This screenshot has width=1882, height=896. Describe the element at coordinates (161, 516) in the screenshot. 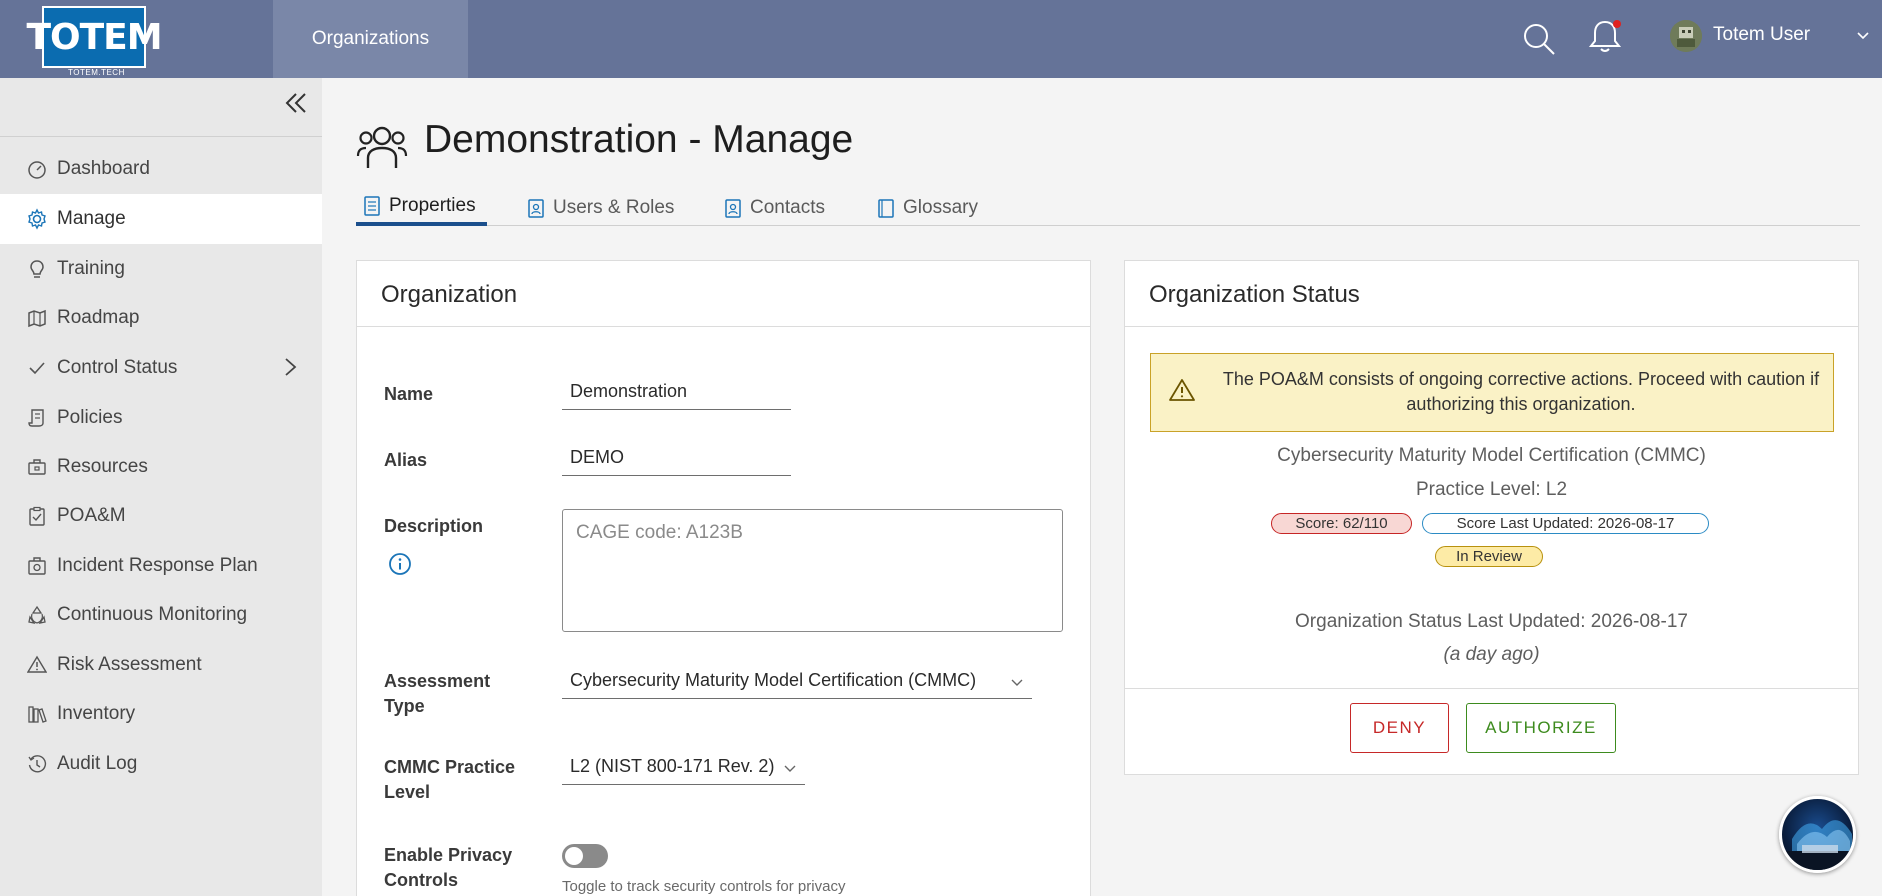

I see `sidebar-item-poam: POA&M` at that location.